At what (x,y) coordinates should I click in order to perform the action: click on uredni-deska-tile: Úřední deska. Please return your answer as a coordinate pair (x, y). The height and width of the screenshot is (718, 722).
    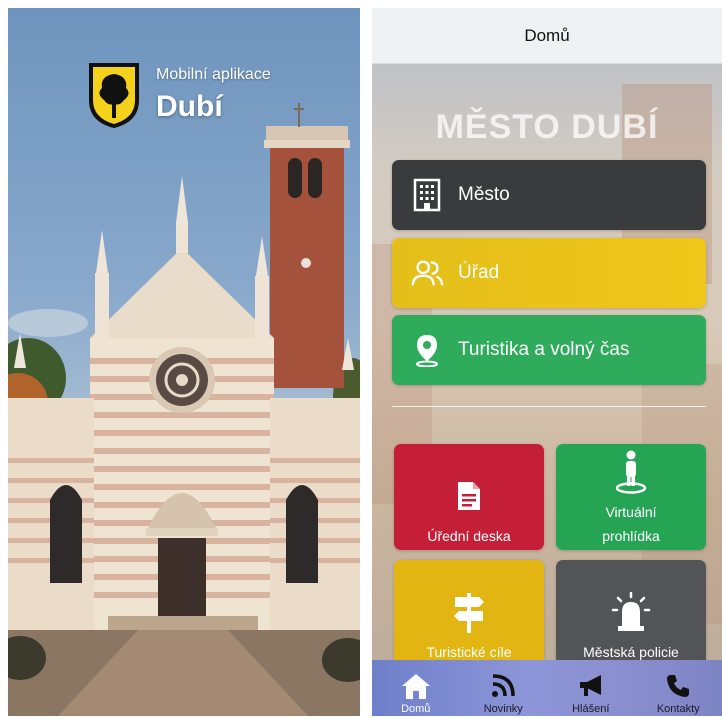
    Looking at the image, I should click on (469, 497).